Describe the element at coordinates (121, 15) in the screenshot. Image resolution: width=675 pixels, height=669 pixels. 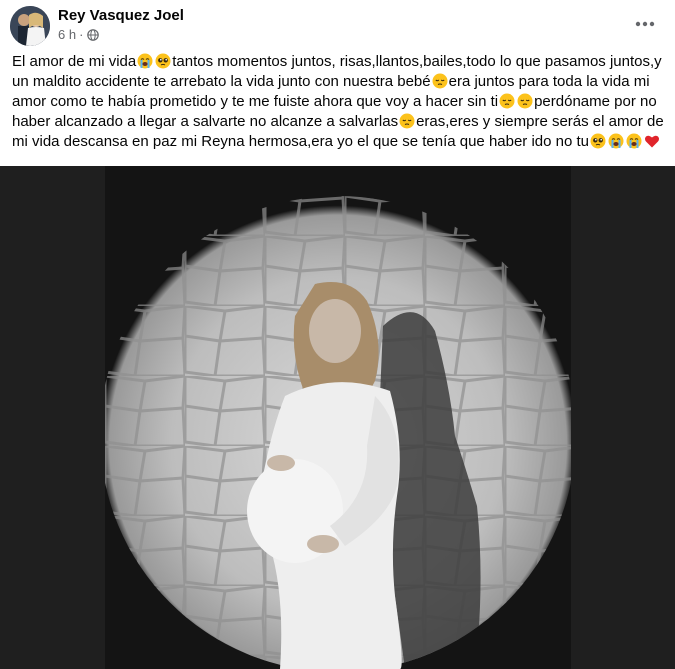
I see `author-name: Rey Vasquez Joel` at that location.